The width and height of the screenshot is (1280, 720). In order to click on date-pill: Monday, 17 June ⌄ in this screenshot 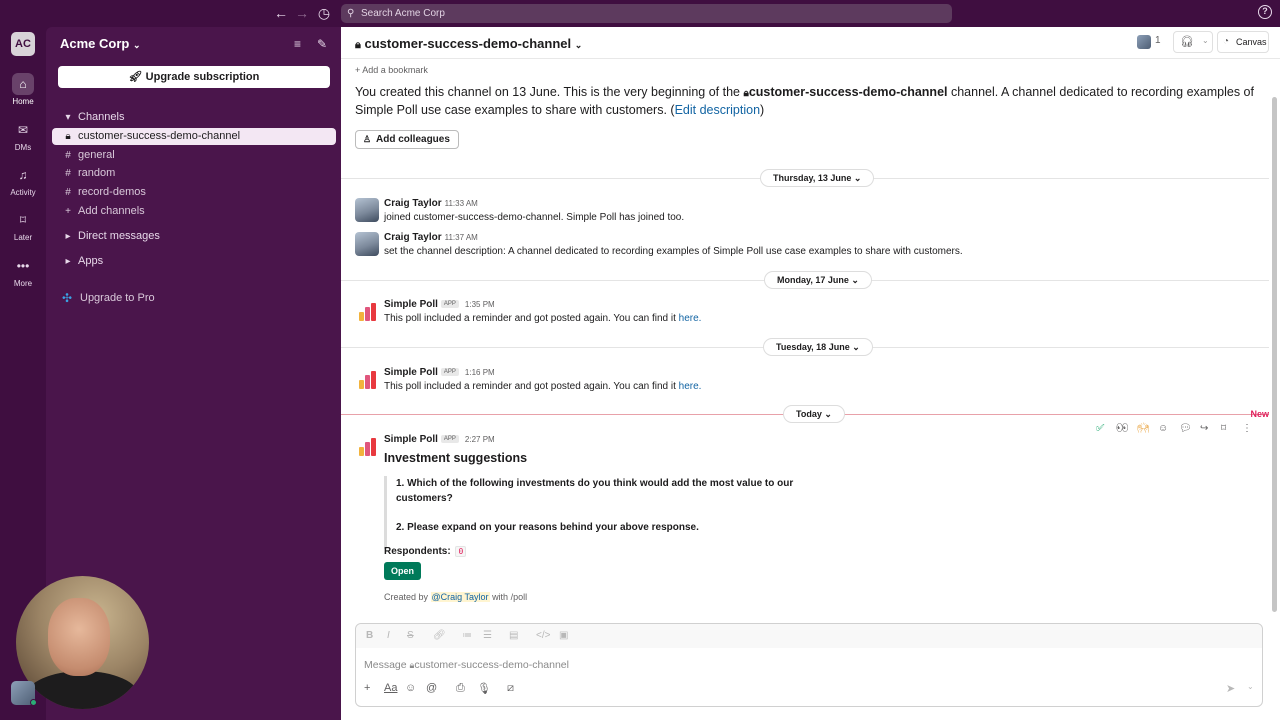, I will do `click(818, 280)`.